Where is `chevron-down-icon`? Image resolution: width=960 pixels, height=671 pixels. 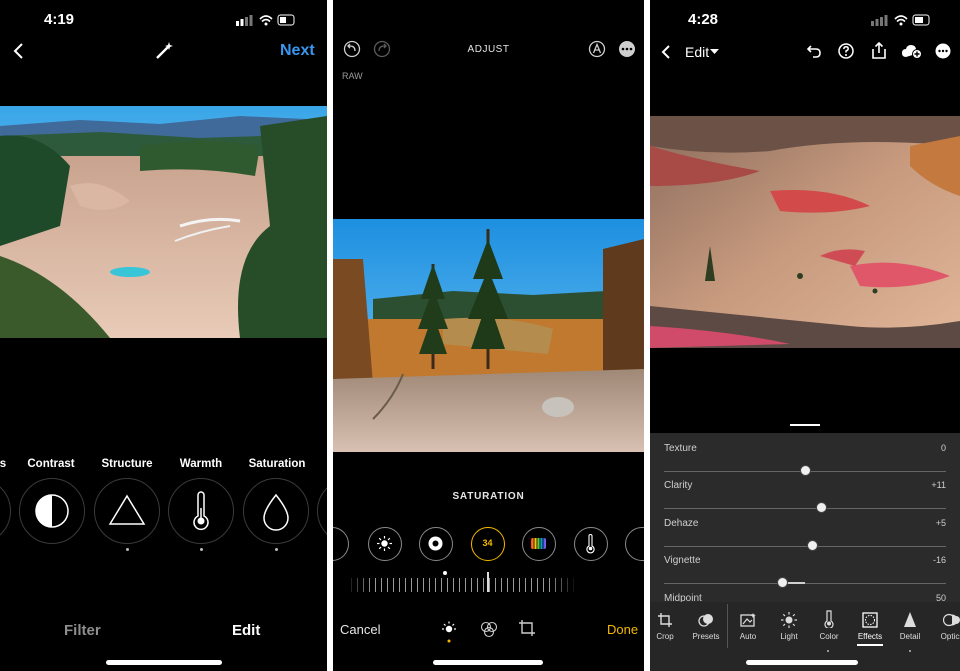 chevron-down-icon is located at coordinates (714, 52).